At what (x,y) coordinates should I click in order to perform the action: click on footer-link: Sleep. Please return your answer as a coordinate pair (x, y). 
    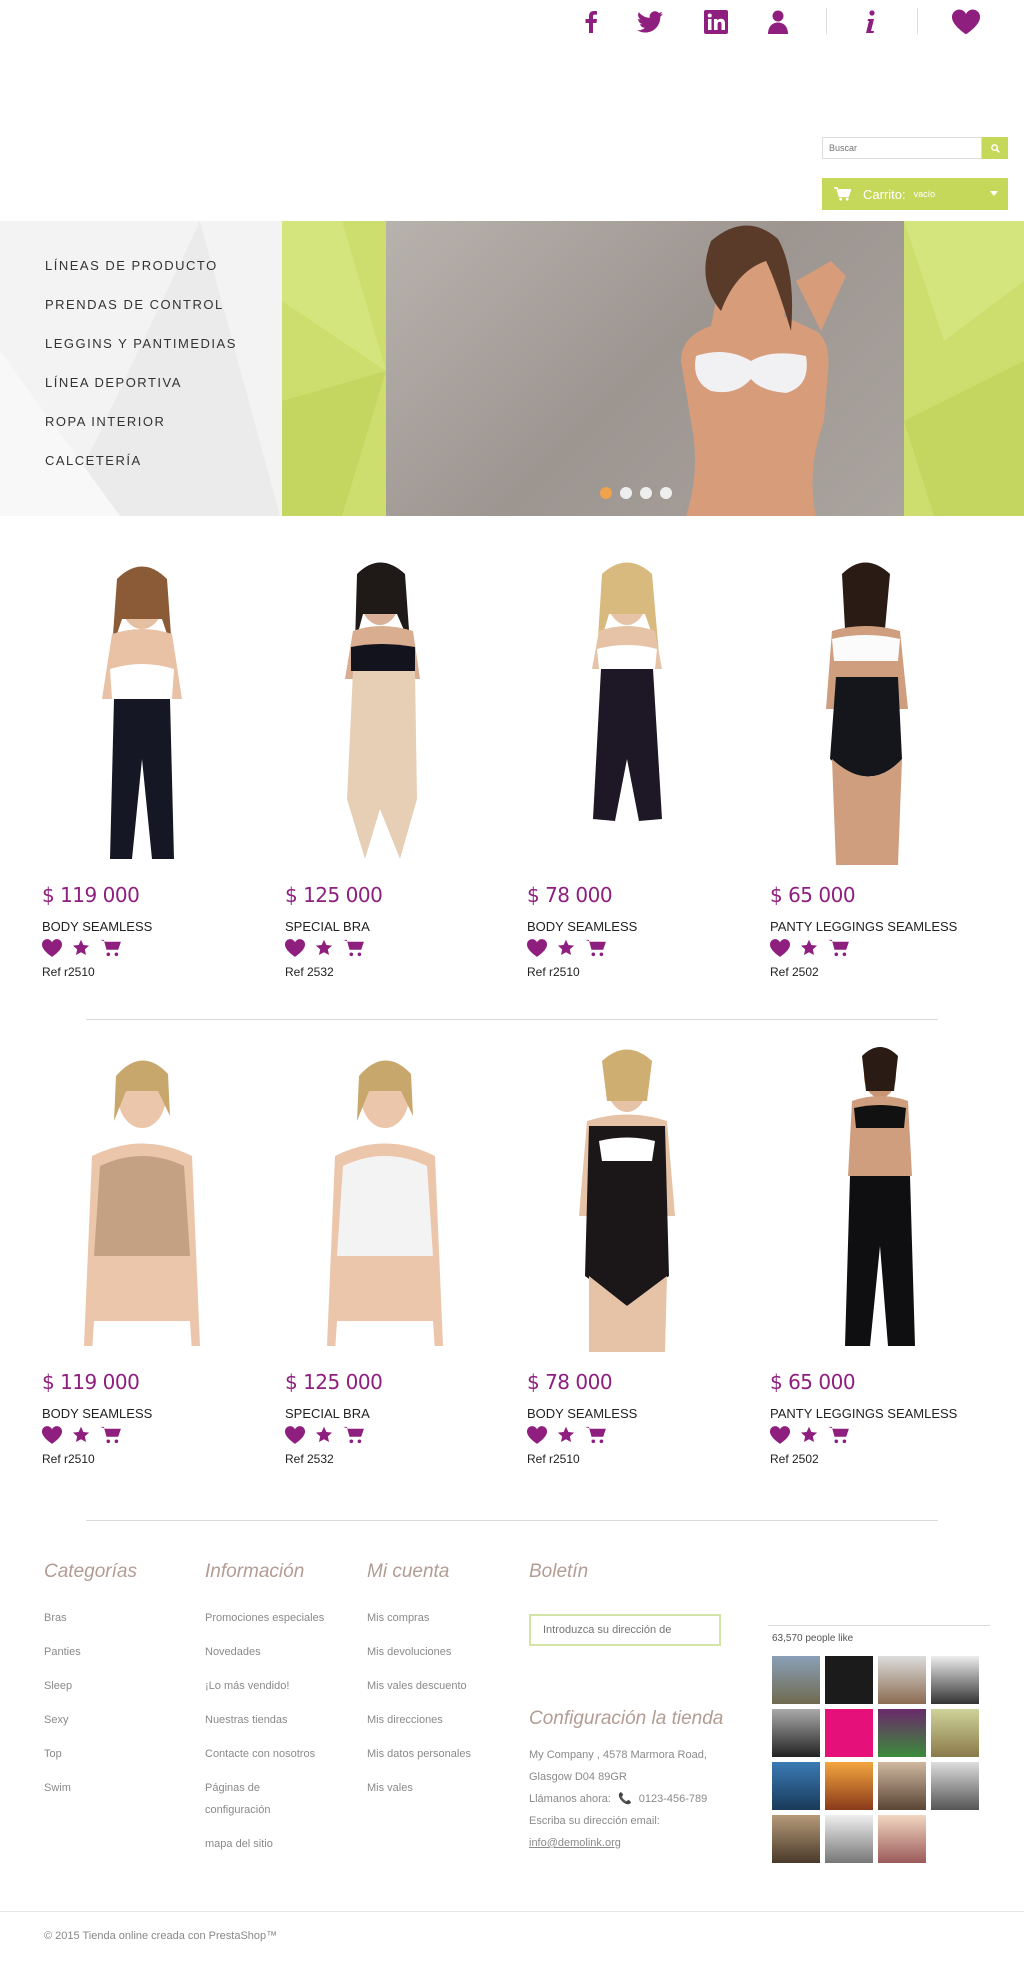
    Looking at the image, I should click on (90, 1686).